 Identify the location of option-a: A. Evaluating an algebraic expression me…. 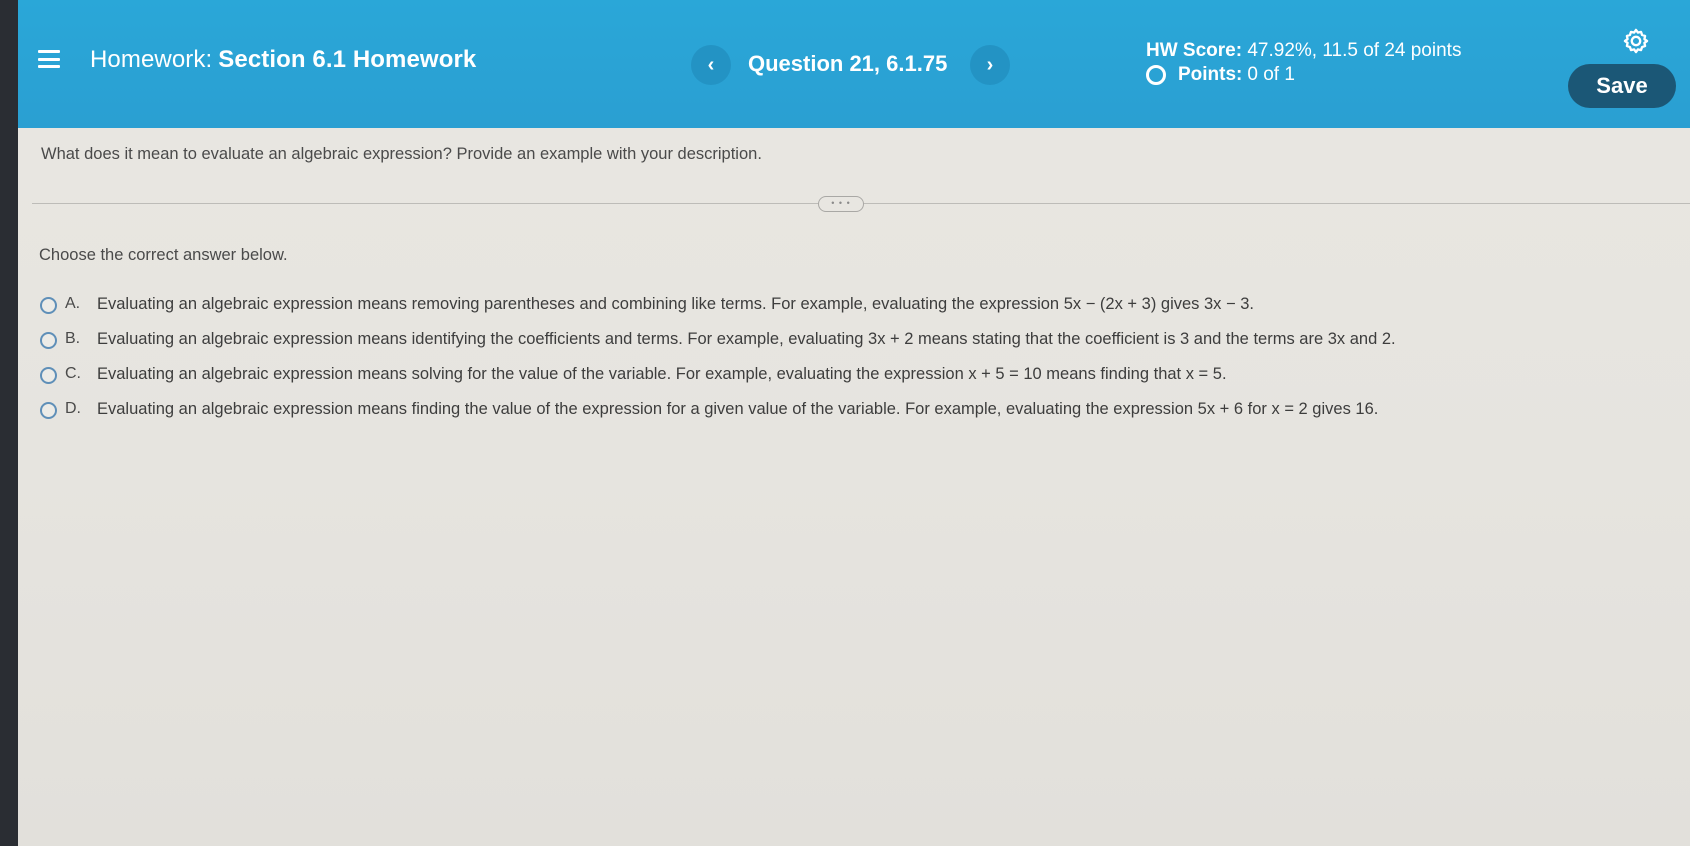
(718, 312).